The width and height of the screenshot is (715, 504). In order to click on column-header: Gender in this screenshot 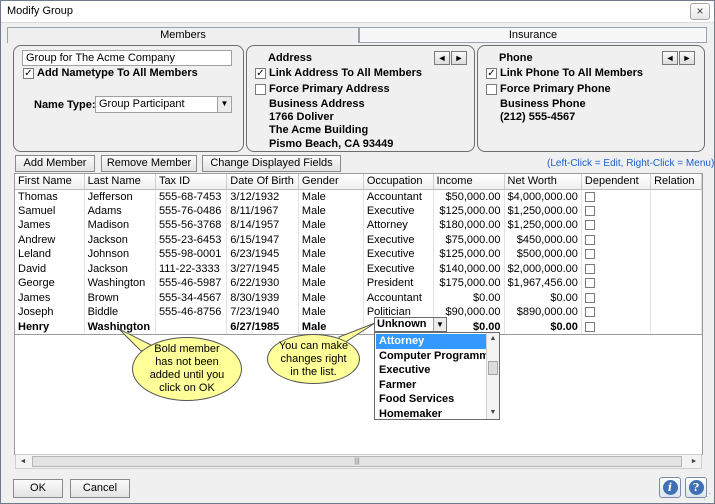, I will do `click(331, 182)`.